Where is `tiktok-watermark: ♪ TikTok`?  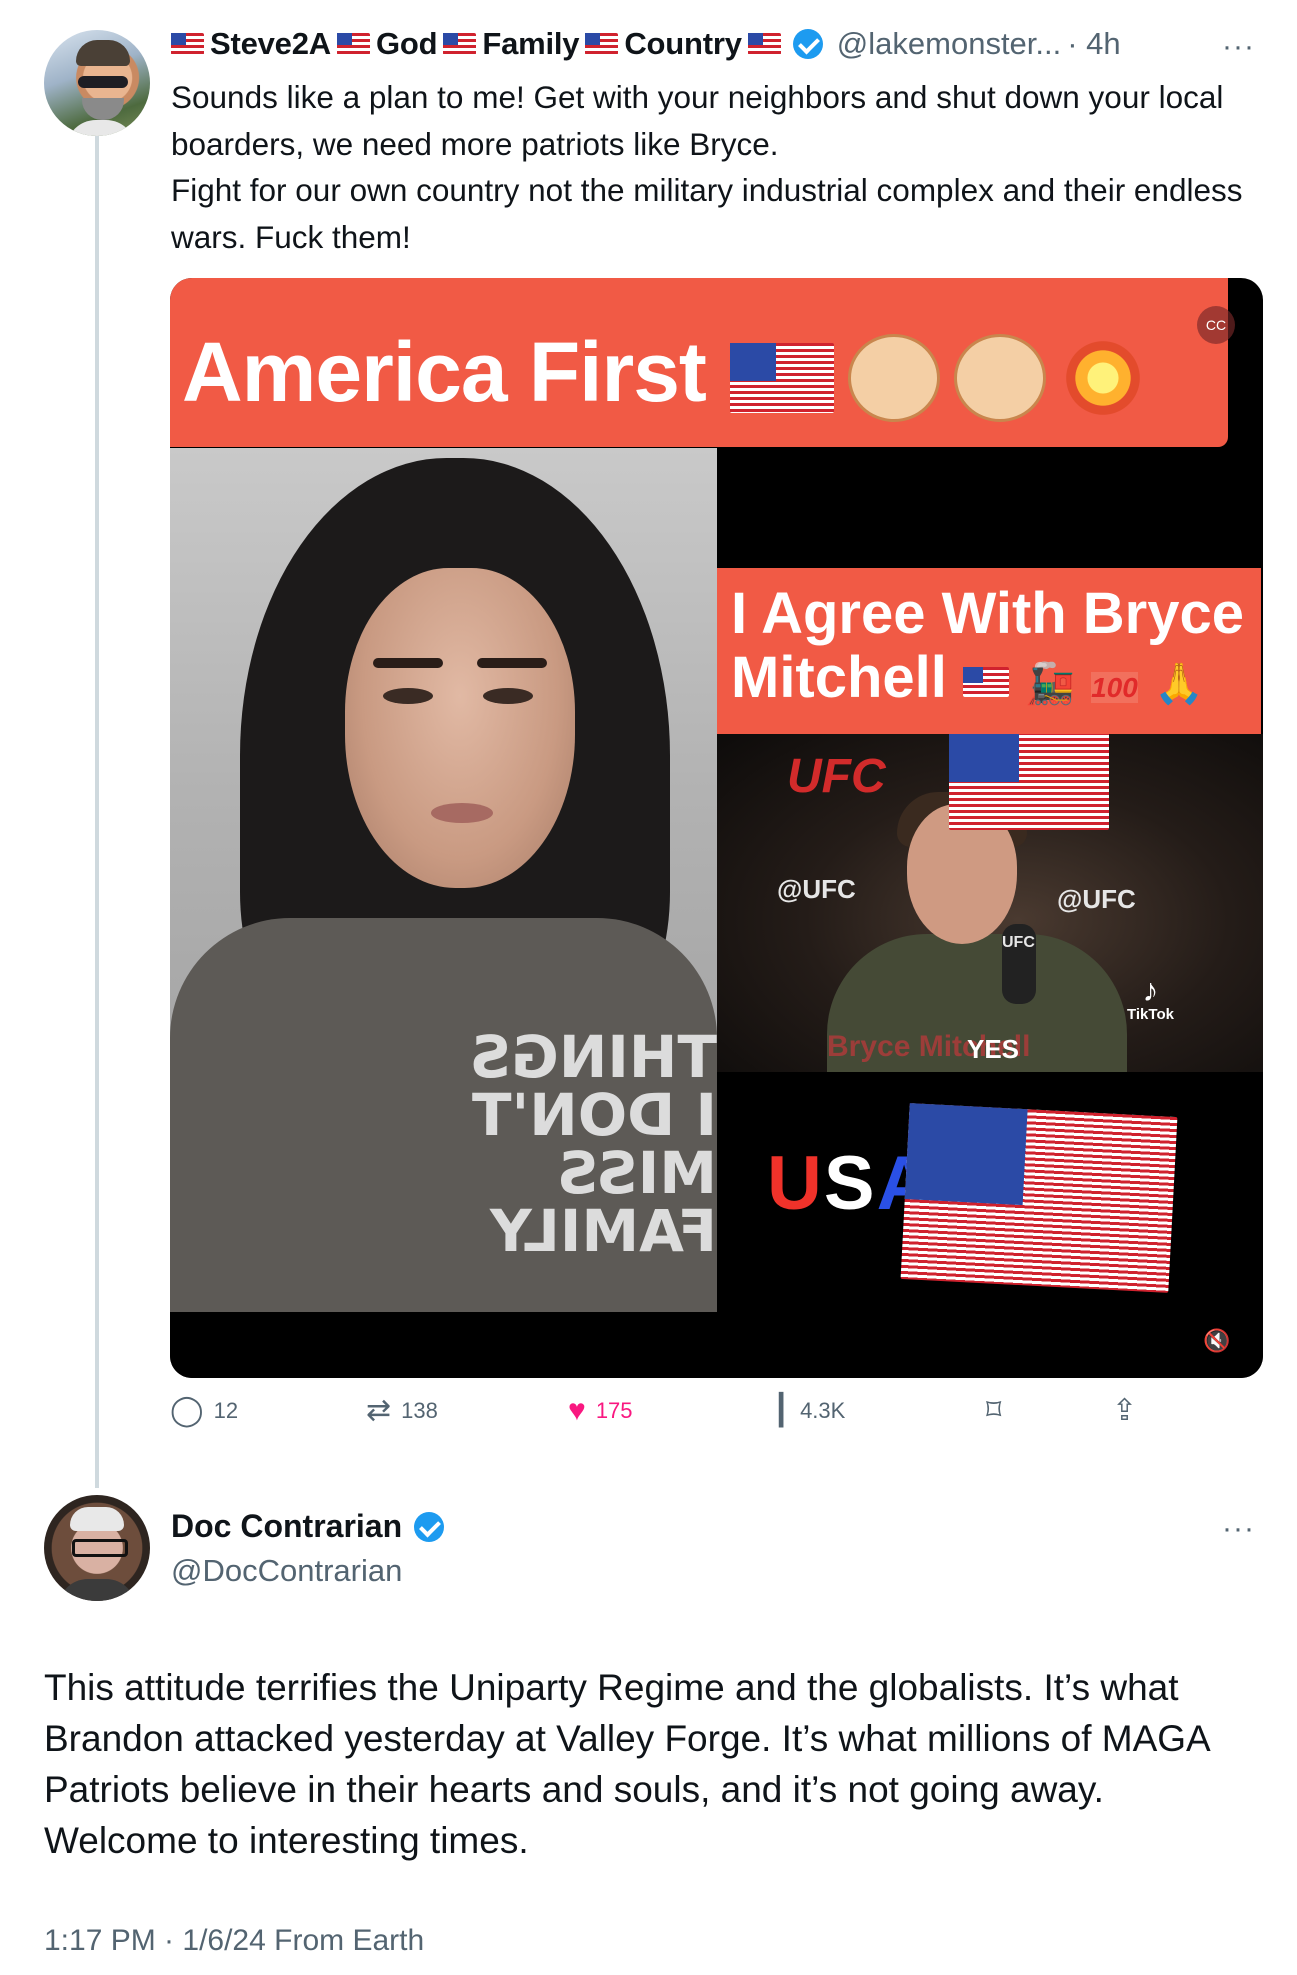
tiktok-watermark: ♪ TikTok is located at coordinates (1150, 998).